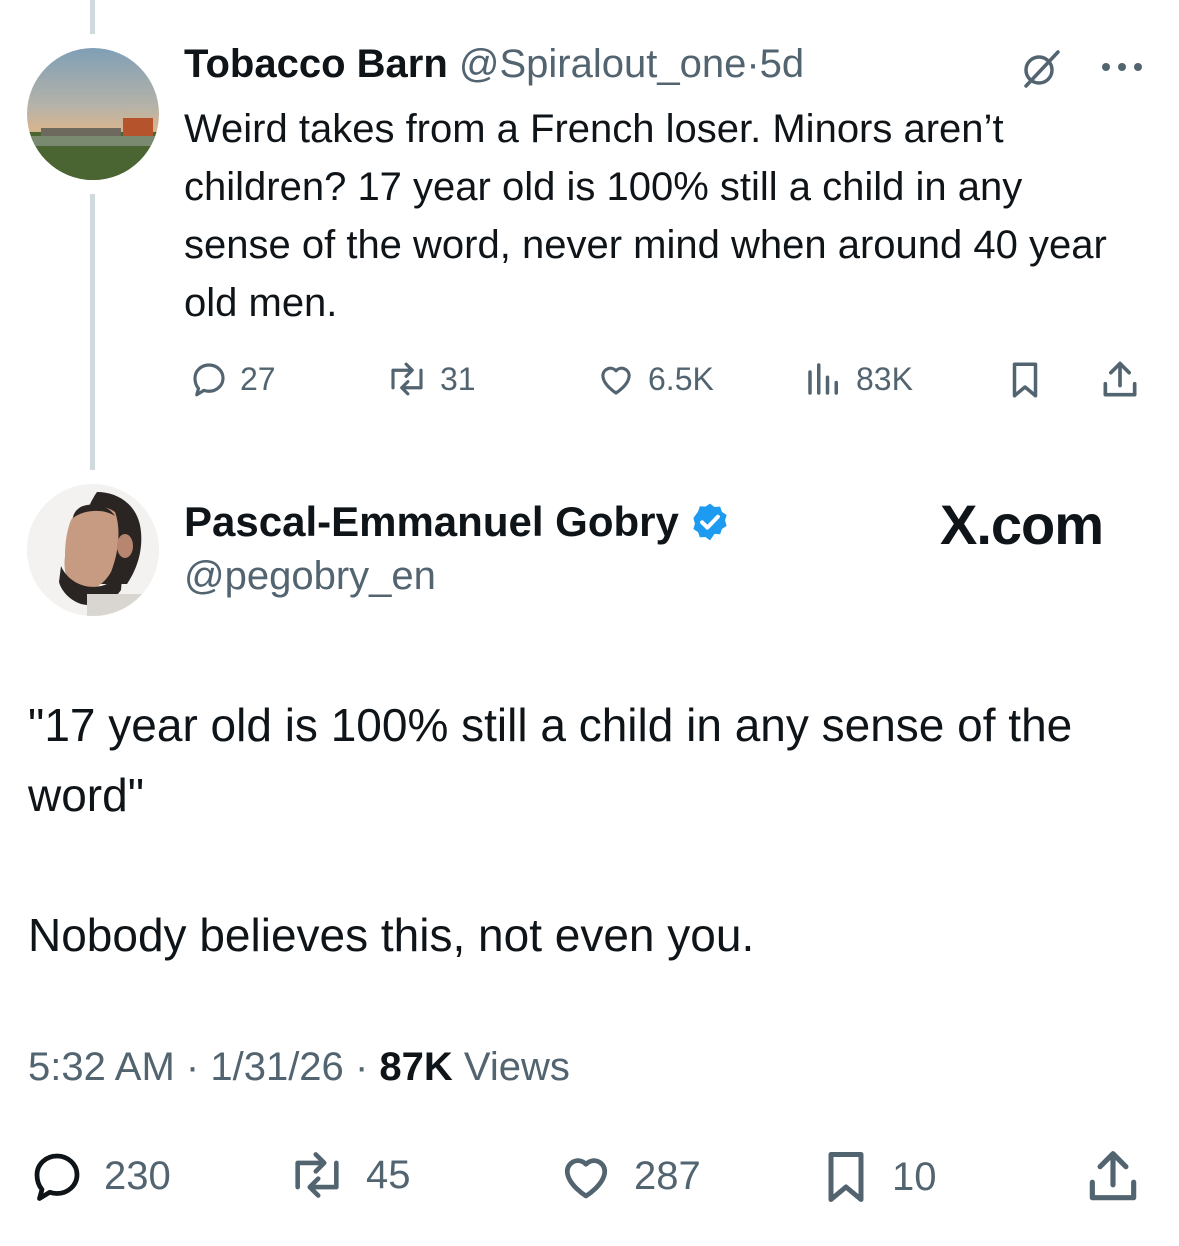  I want to click on handle: @Spiralout_one, so click(602, 64).